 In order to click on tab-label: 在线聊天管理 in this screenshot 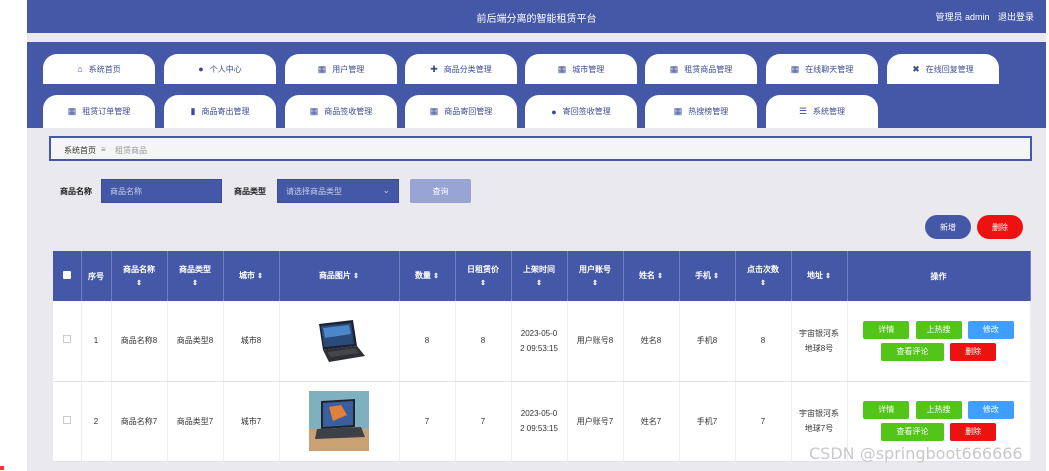, I will do `click(829, 69)`.